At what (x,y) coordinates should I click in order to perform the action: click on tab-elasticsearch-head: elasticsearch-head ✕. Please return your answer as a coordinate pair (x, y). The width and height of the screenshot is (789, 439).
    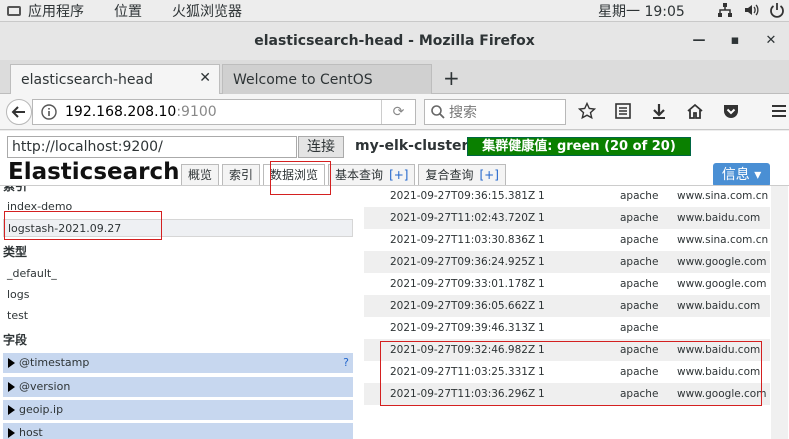
    Looking at the image, I should click on (115, 79).